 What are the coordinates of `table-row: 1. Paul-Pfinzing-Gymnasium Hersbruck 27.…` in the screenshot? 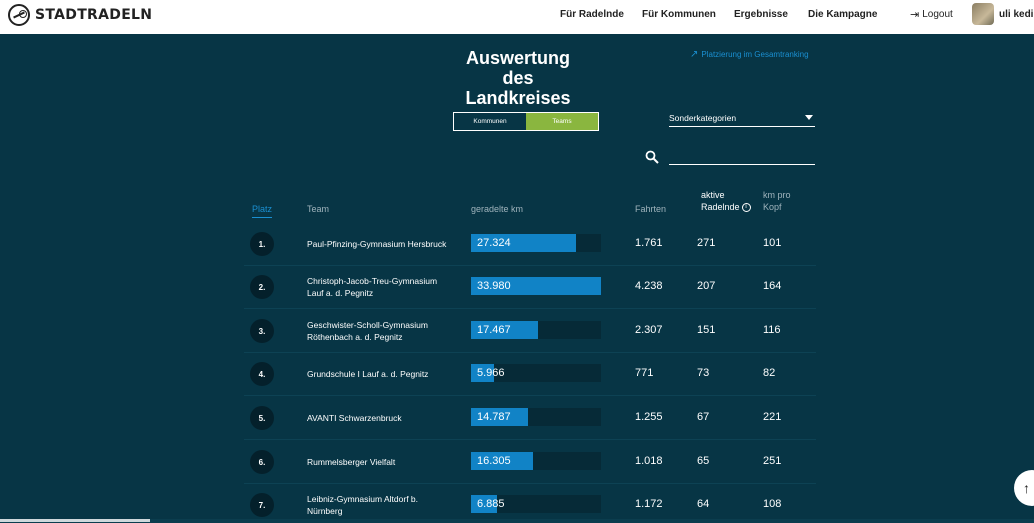 It's located at (530, 244).